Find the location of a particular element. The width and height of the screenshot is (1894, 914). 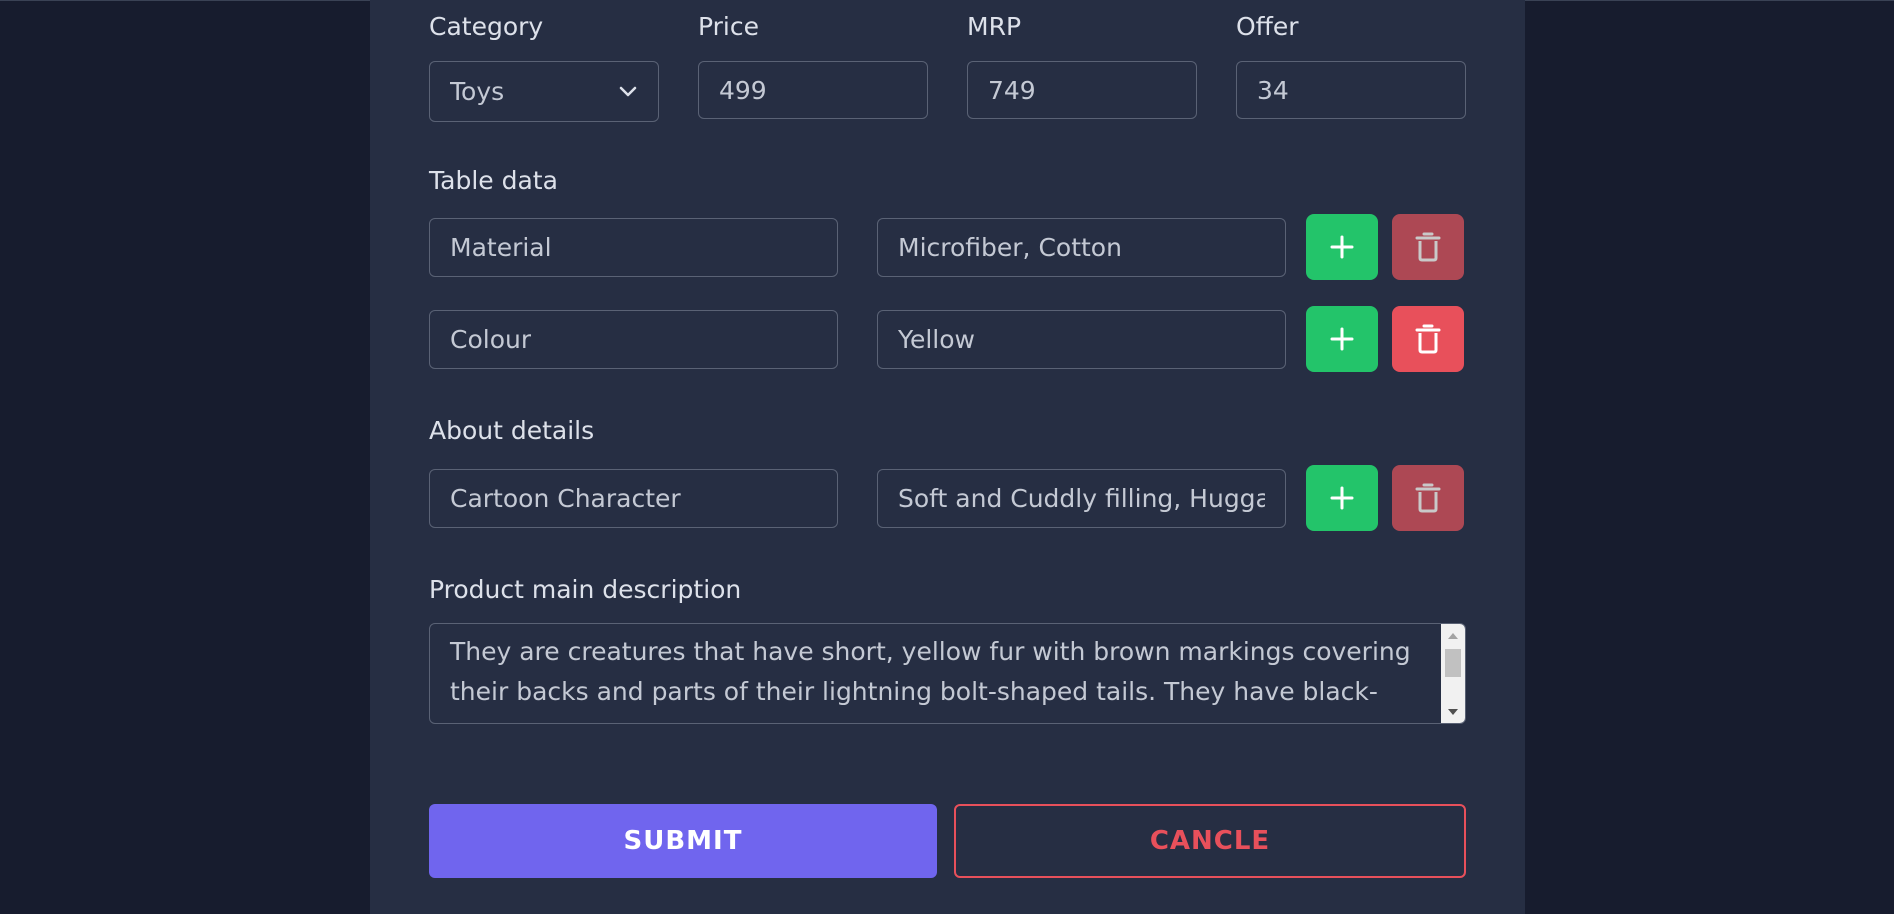

table-data-value-input: Microfiber, Cotton is located at coordinates (1081, 247).